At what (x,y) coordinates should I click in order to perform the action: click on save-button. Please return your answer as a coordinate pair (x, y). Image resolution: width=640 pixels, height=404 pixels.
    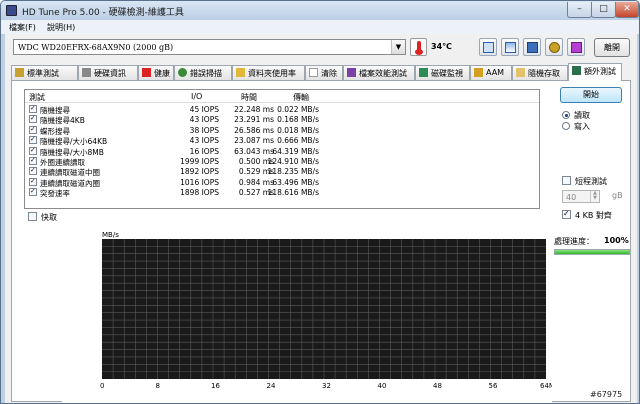
    Looking at the image, I should click on (532, 47).